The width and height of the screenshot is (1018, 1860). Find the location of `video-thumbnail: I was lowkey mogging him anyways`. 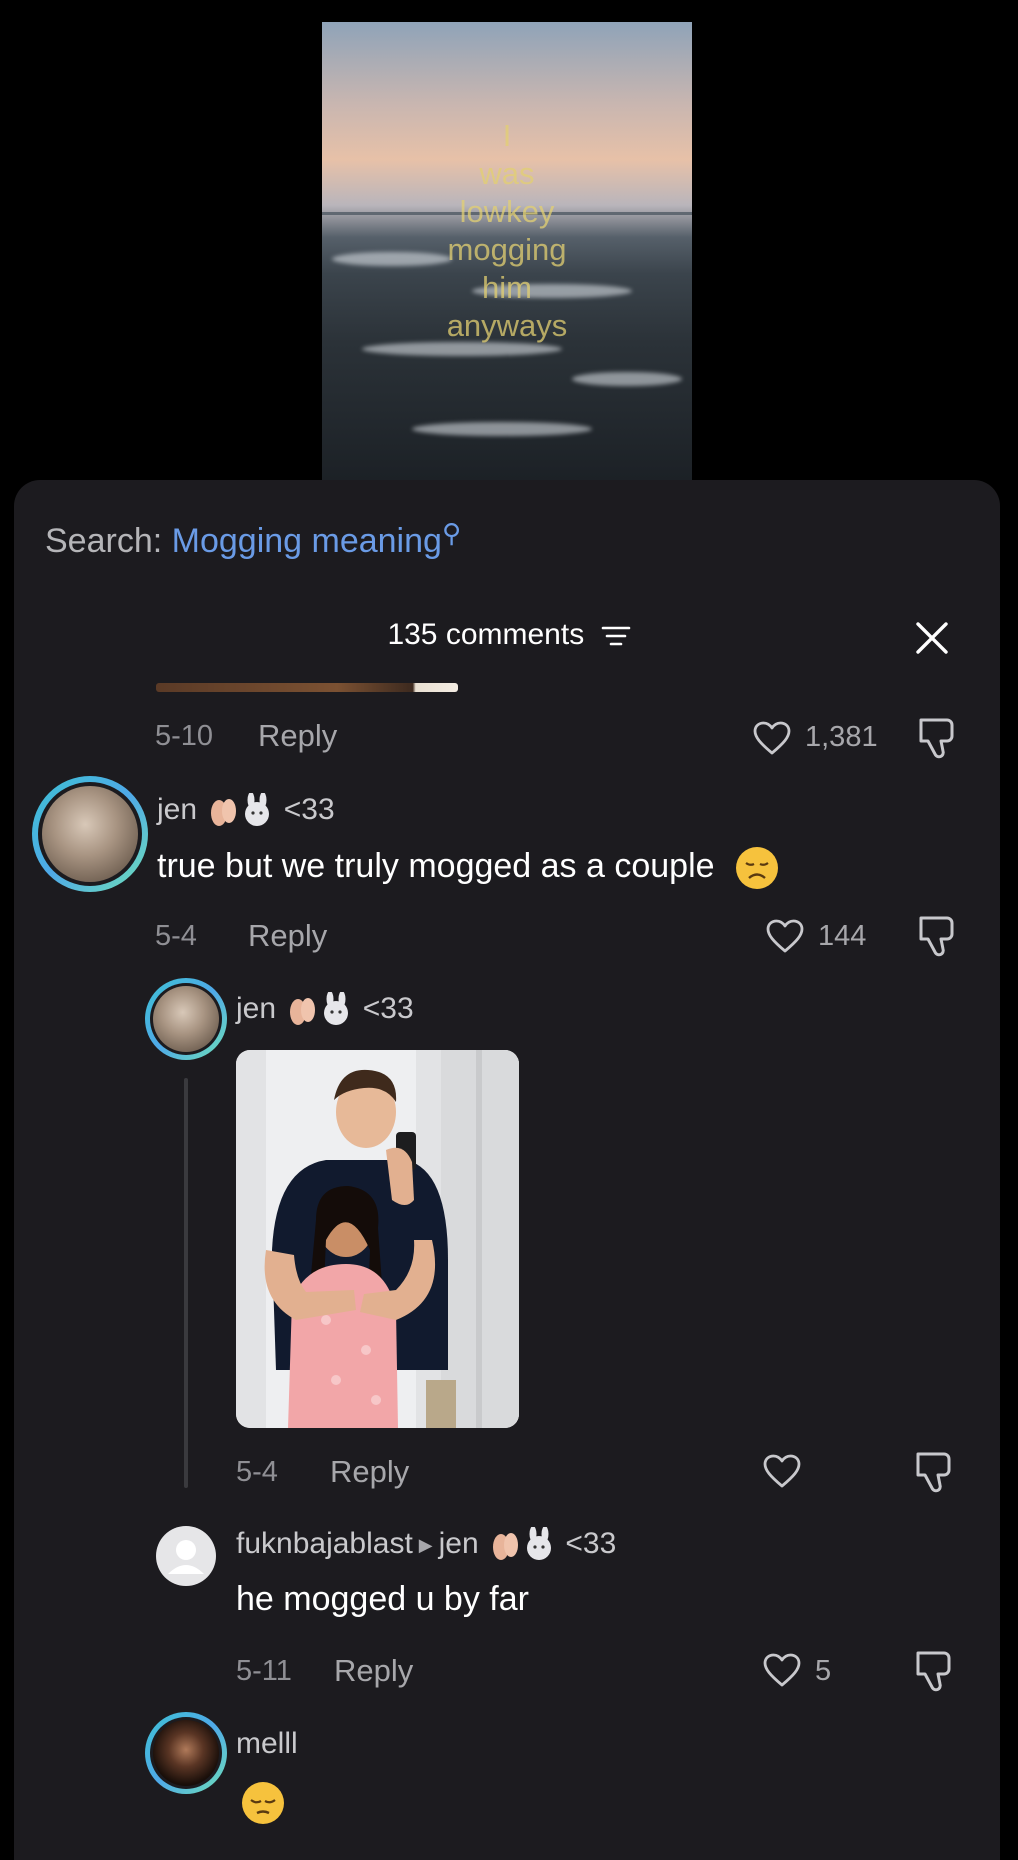

video-thumbnail: I was lowkey mogging him anyways is located at coordinates (507, 251).